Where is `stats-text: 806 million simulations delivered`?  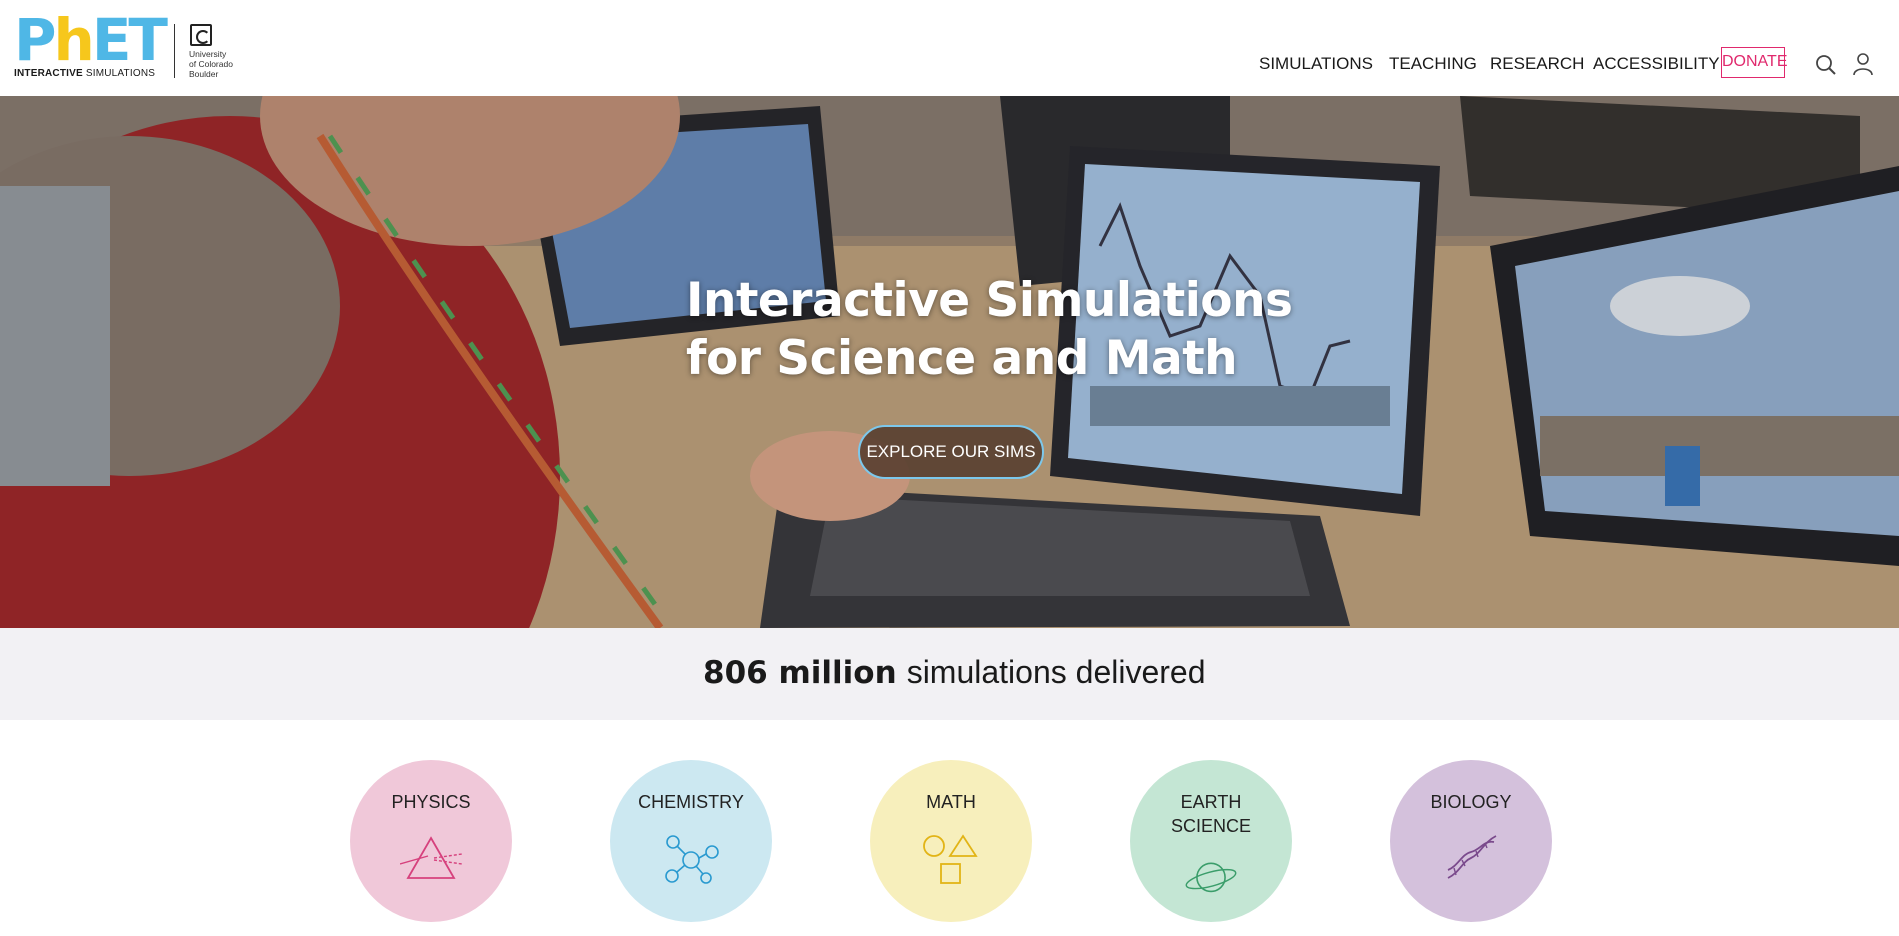 stats-text: 806 million simulations delivered is located at coordinates (954, 672).